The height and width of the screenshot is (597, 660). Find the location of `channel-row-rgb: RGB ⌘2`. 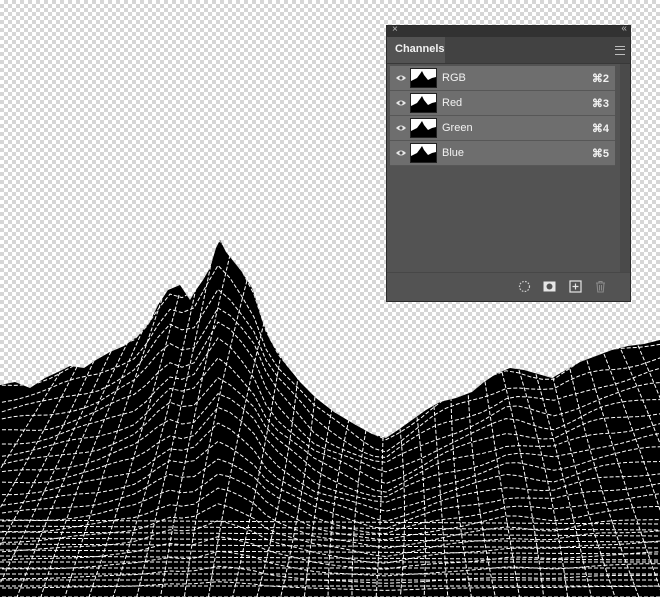

channel-row-rgb: RGB ⌘2 is located at coordinates (502, 78).